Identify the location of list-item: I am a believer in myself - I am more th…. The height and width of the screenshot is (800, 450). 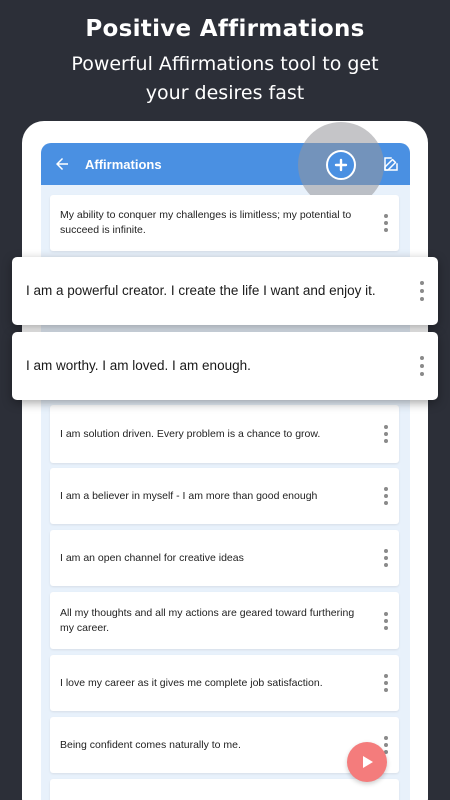
(224, 496).